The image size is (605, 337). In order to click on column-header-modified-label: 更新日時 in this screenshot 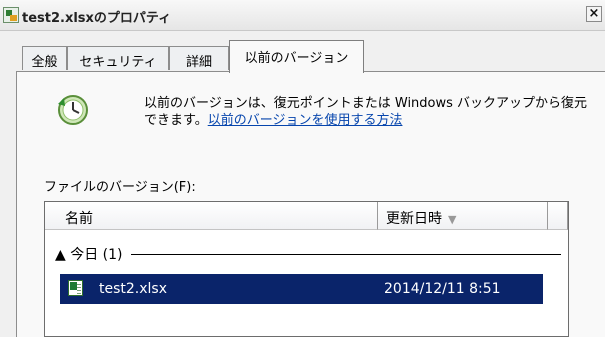, I will do `click(414, 219)`.